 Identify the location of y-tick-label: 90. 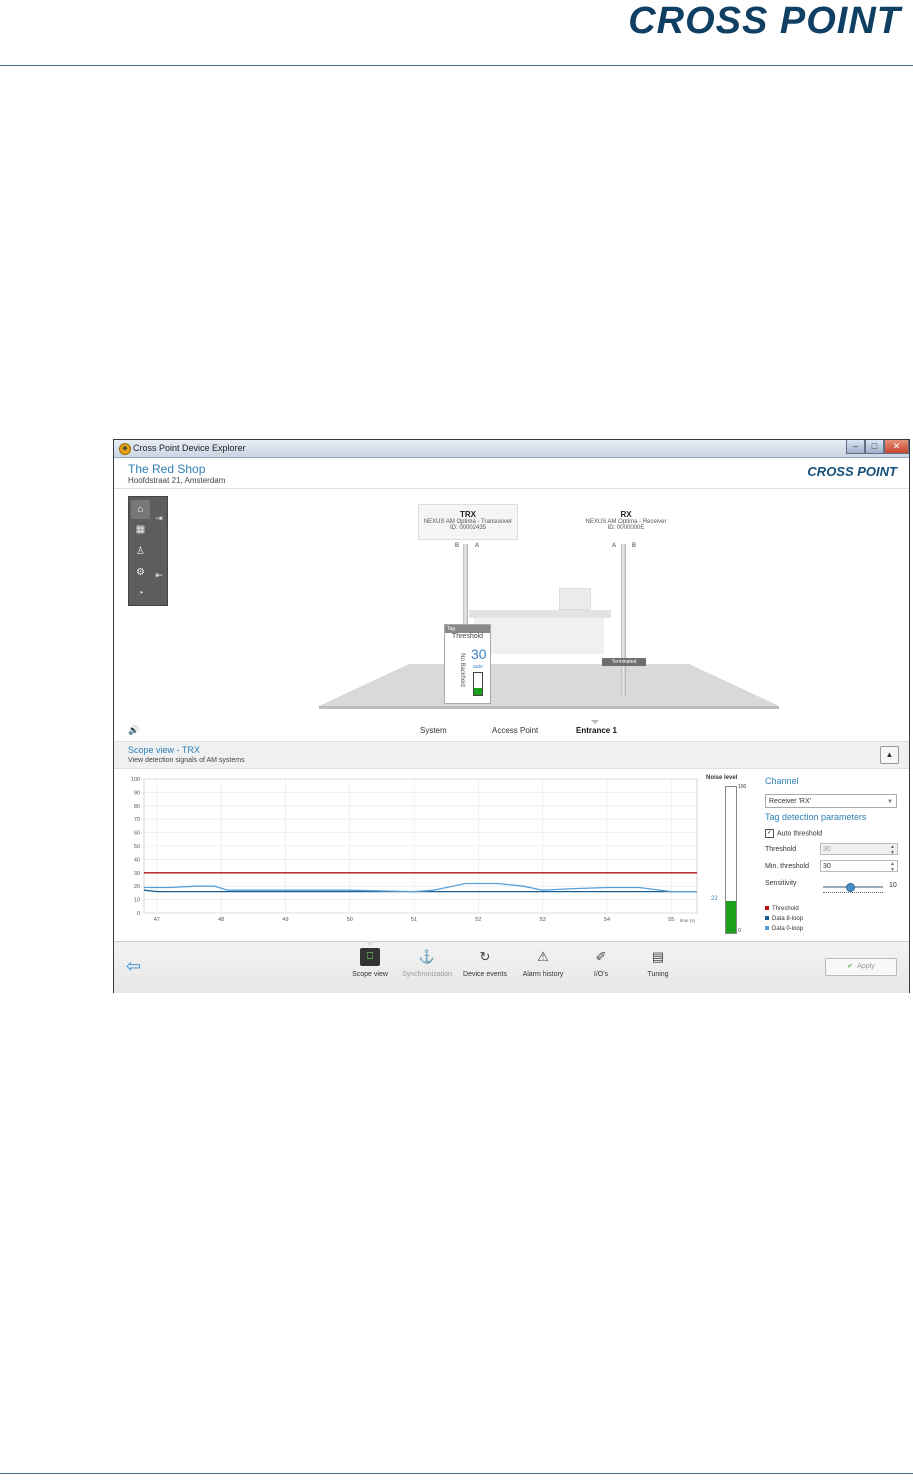
(137, 793).